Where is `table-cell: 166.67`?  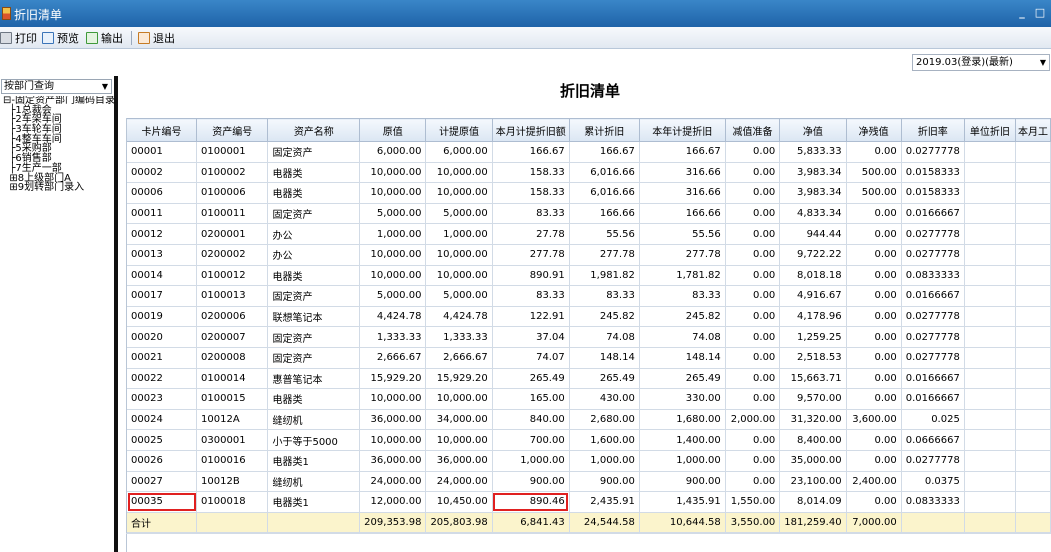 table-cell: 166.67 is located at coordinates (682, 152).